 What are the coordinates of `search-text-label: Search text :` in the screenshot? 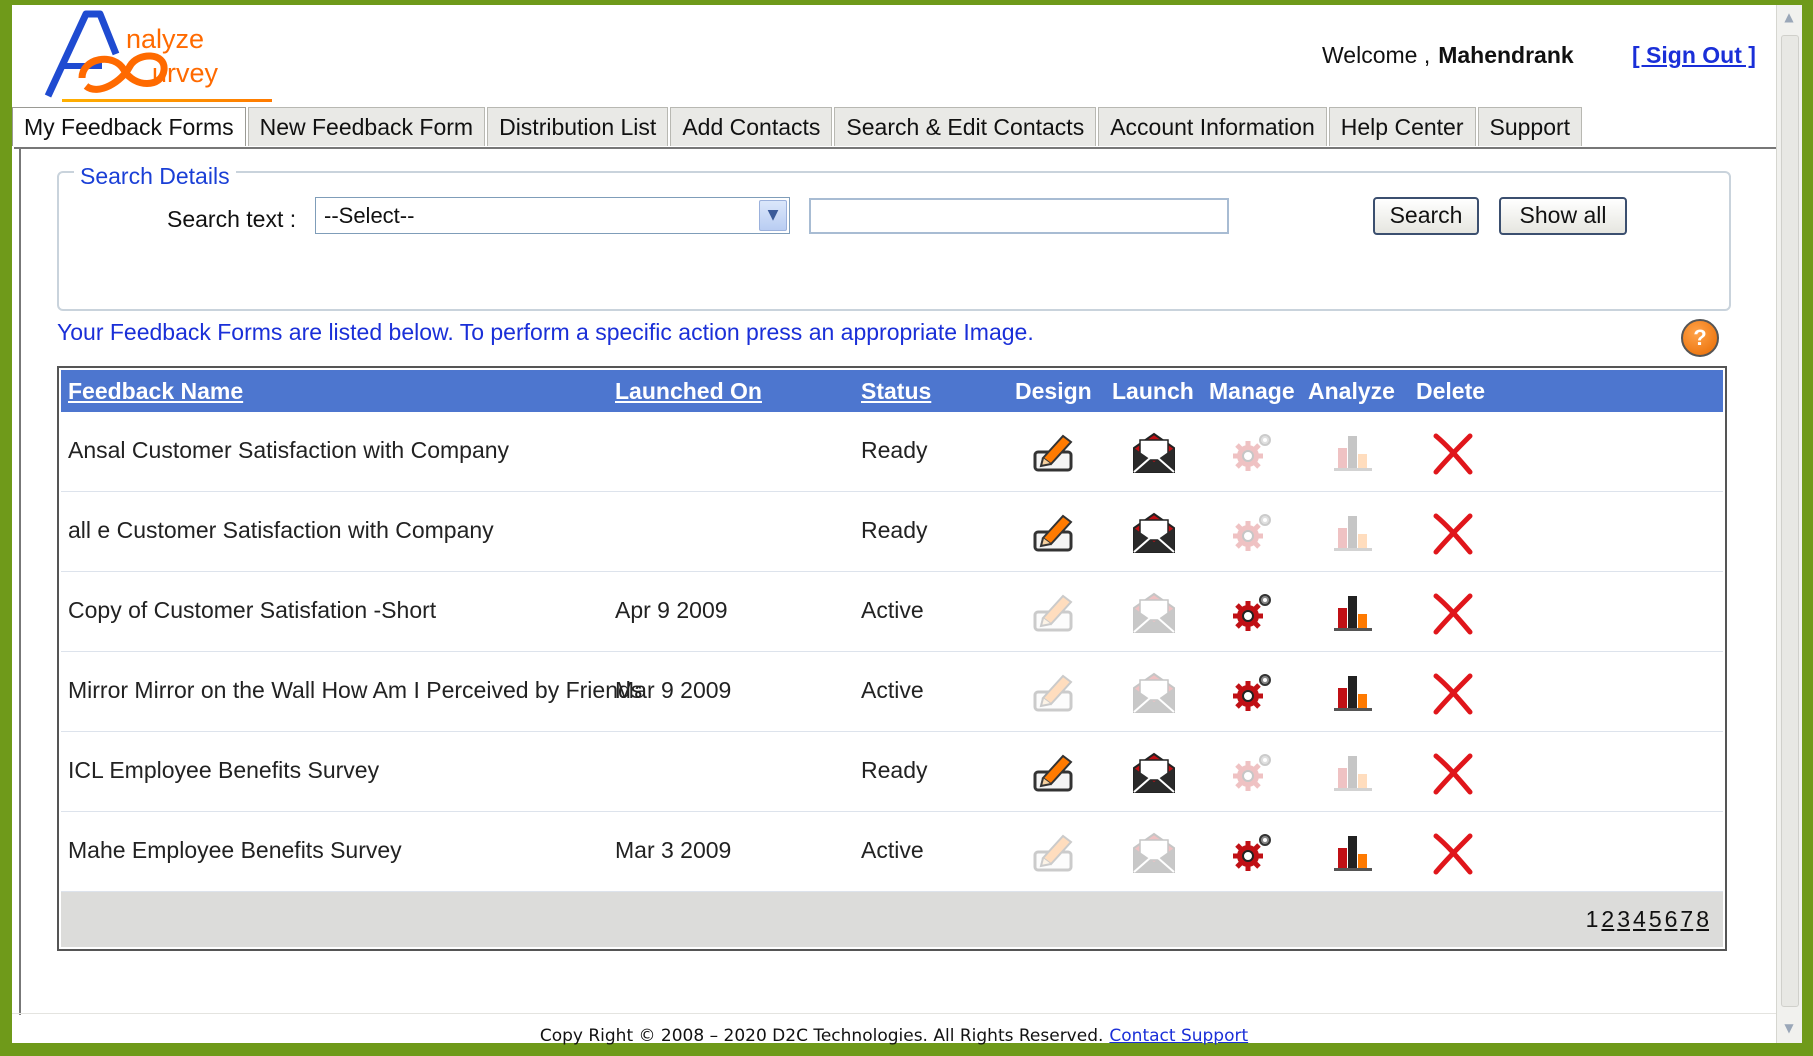 It's located at (232, 219).